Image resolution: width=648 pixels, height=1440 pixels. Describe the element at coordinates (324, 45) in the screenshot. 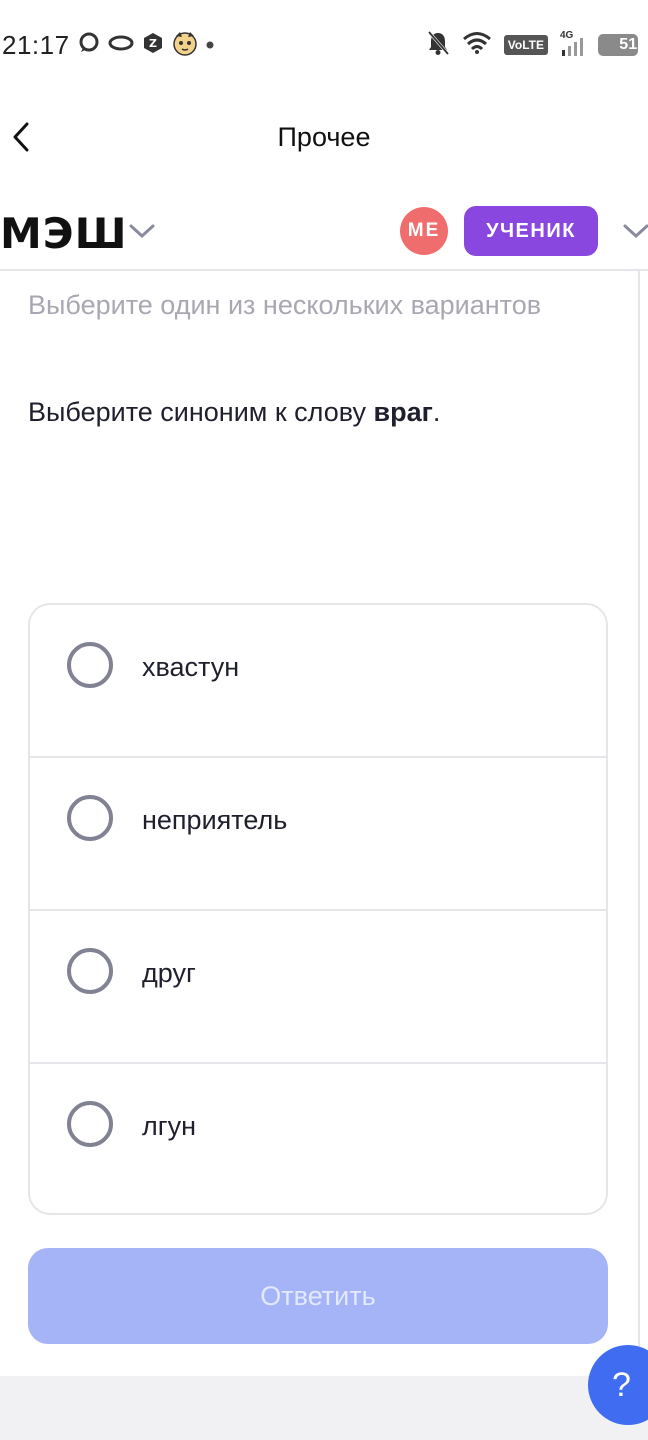

I see `status-bar: 21:17 Z VoLTE 4G 51` at that location.